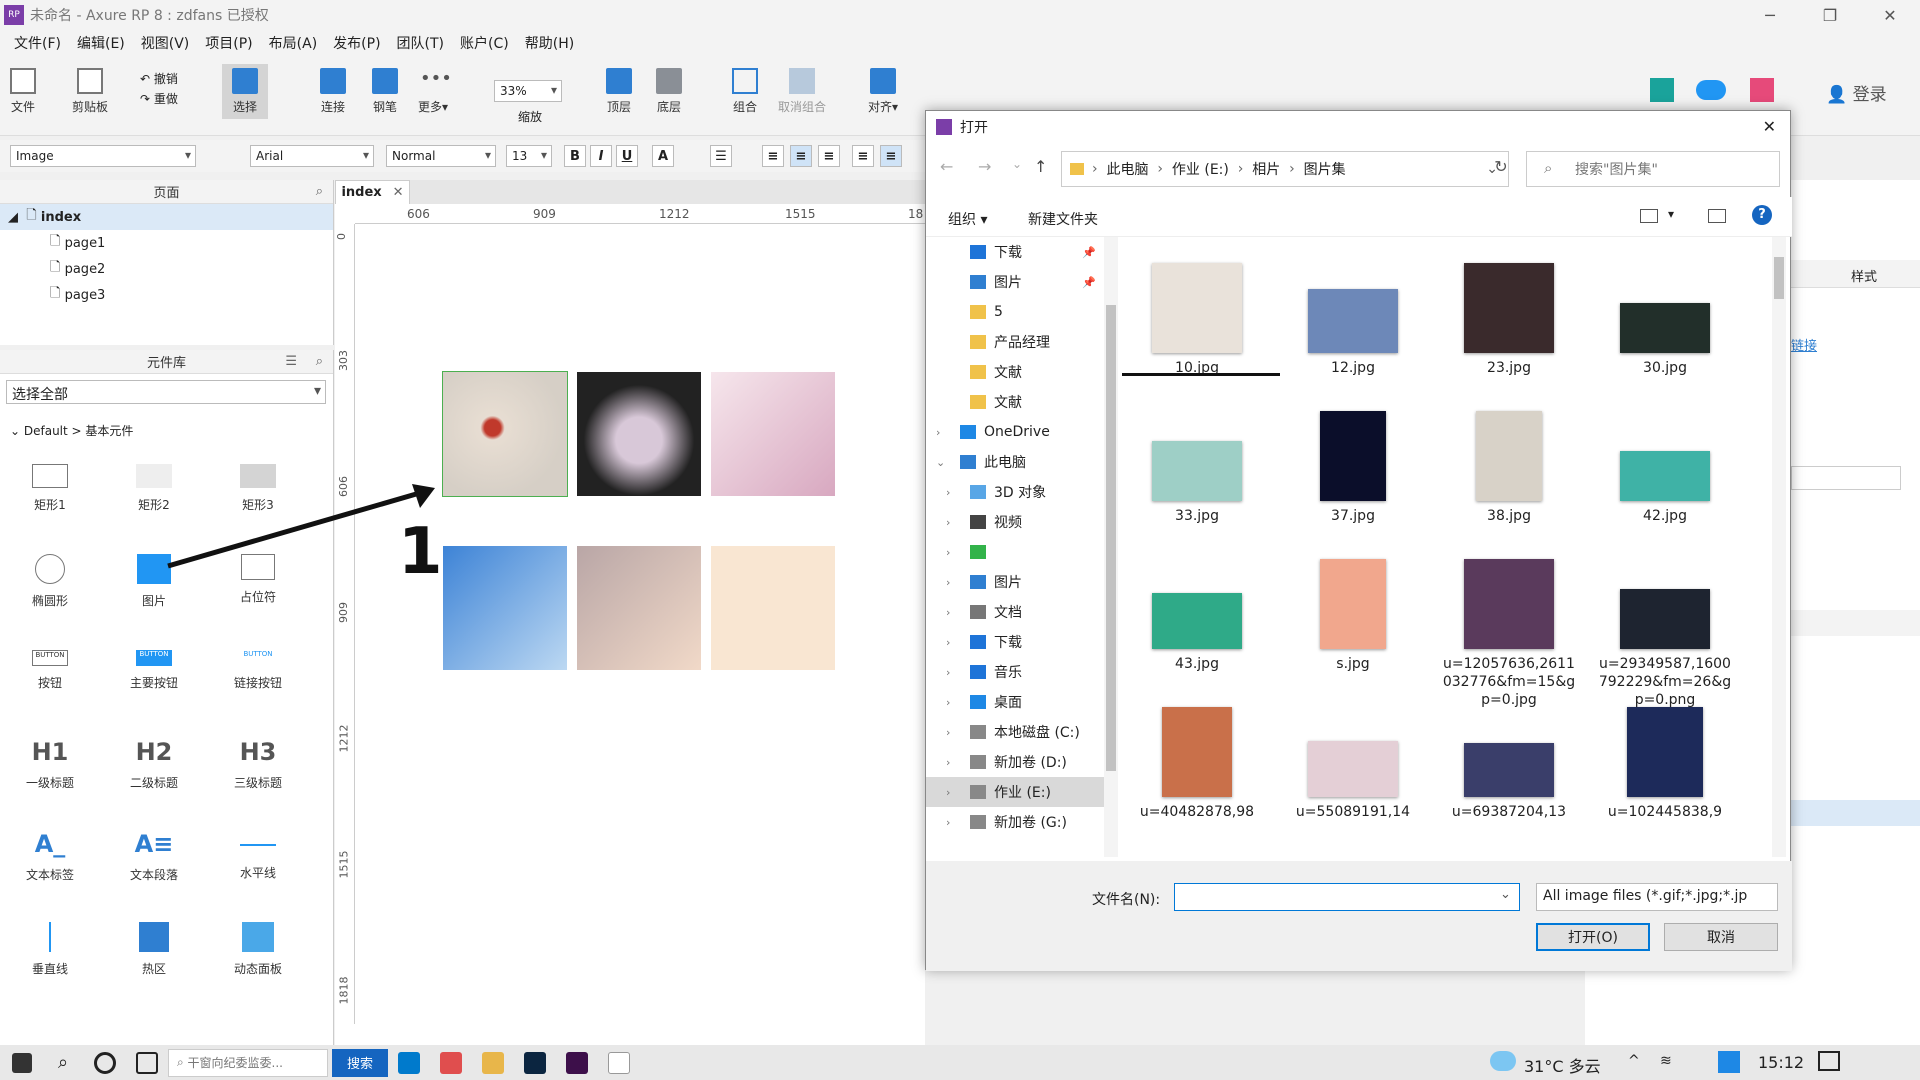 This screenshot has width=1920, height=1080. What do you see at coordinates (1781, 1062) in the screenshot?
I see `clock-time: 15:12` at bounding box center [1781, 1062].